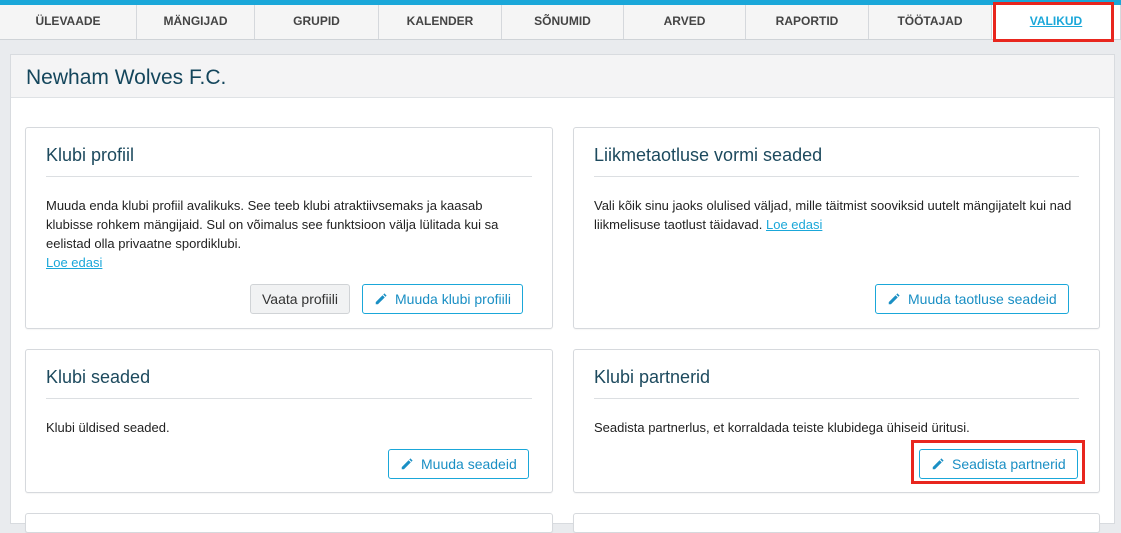 The image size is (1121, 533). Describe the element at coordinates (98, 377) in the screenshot. I see `card-title: Klubi seaded` at that location.